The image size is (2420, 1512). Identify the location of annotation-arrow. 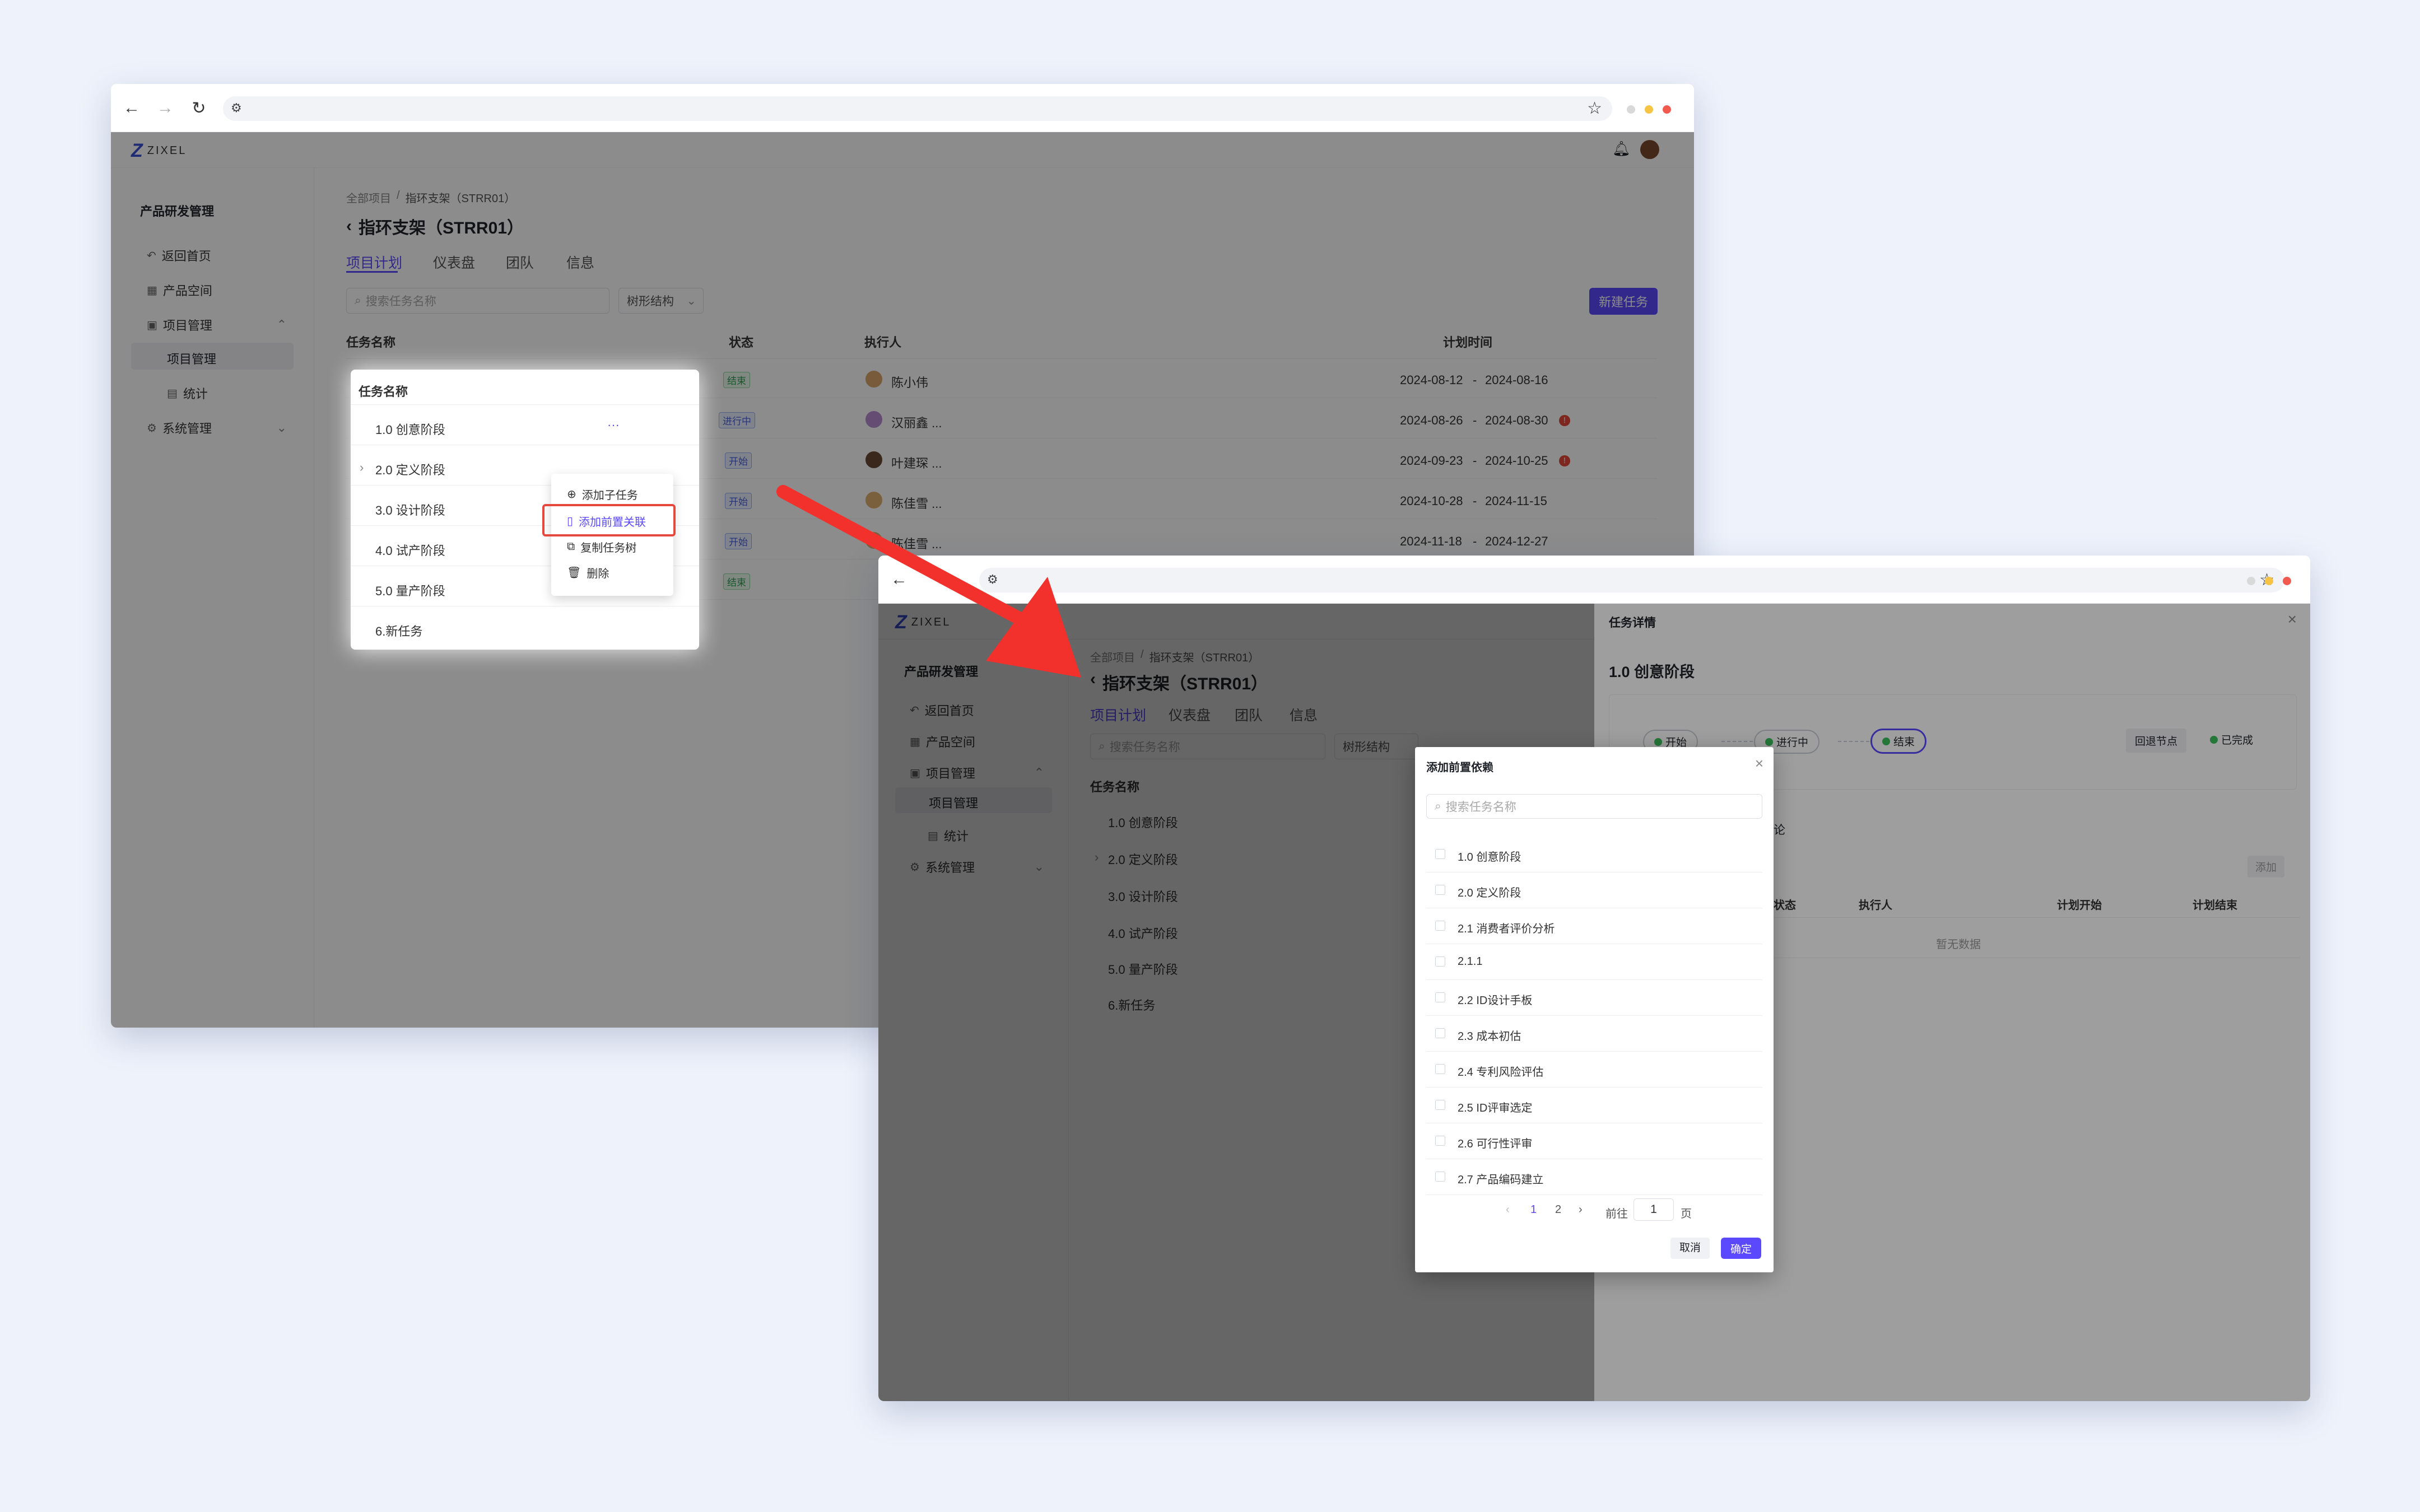
(929, 581).